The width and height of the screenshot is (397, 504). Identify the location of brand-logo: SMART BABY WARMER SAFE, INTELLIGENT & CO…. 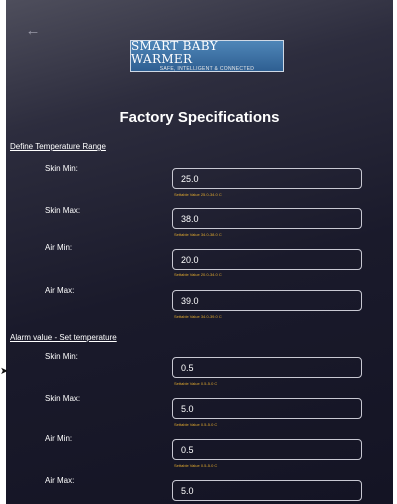
(207, 55).